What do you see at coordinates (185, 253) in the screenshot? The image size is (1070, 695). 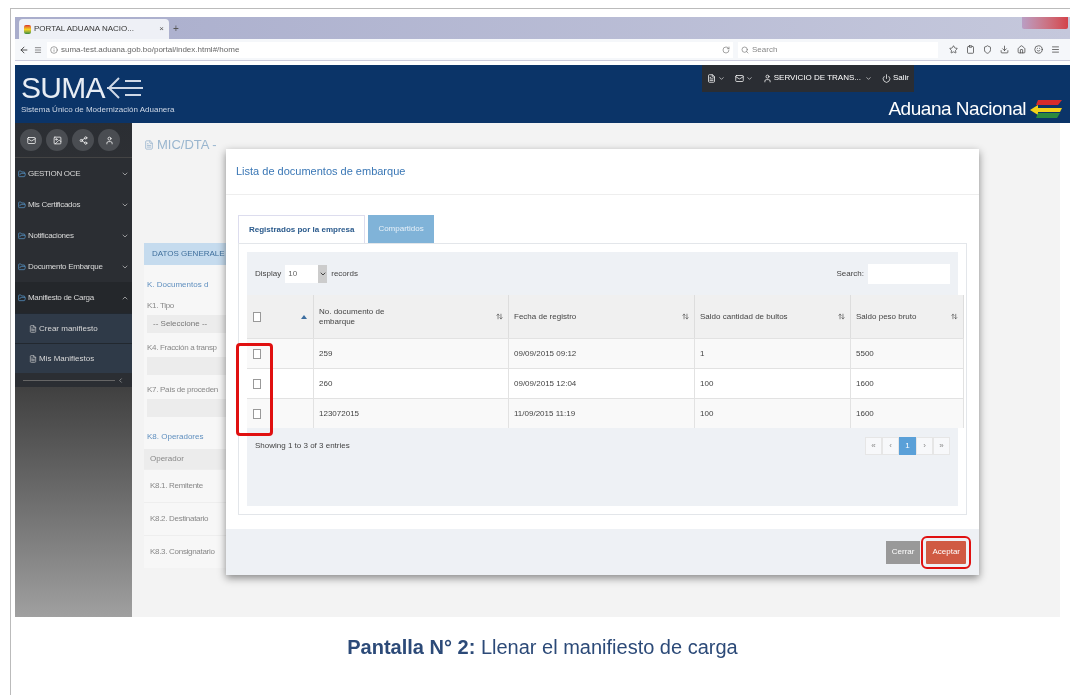 I see `page-tab: DATOS GENERALE` at bounding box center [185, 253].